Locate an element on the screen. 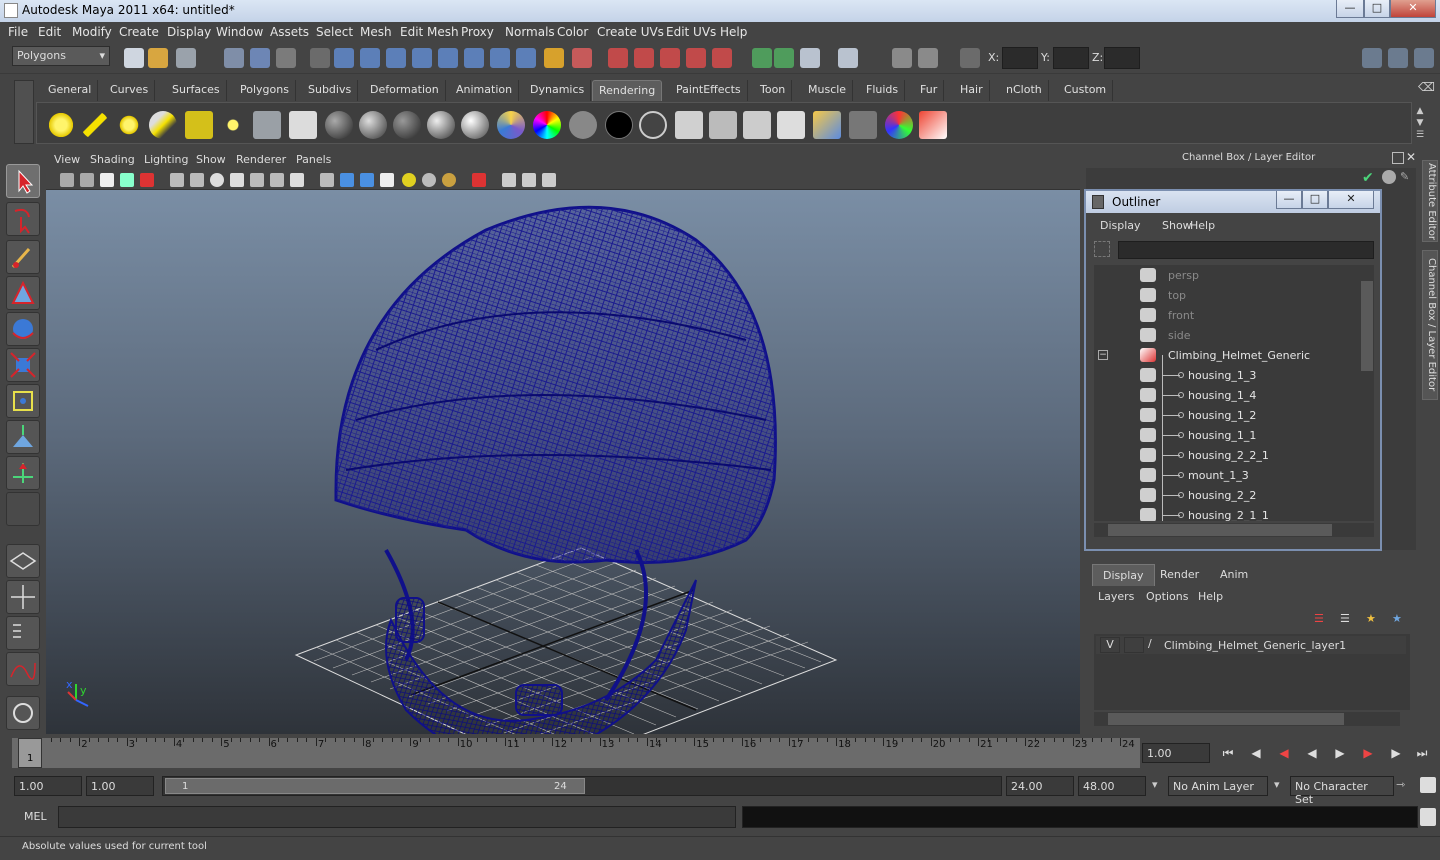  end-time-field: 48.00 is located at coordinates (1112, 786).